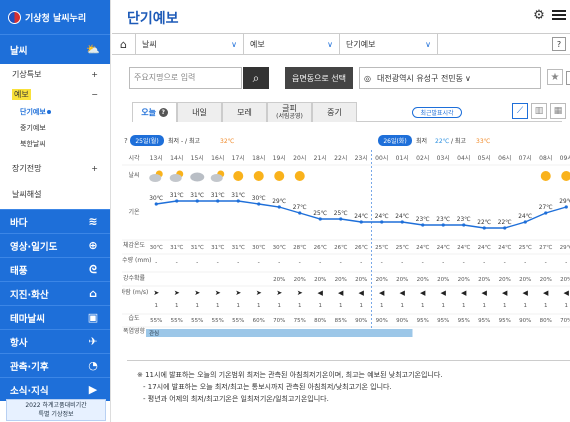 This screenshot has width=570, height=422. I want to click on temperature-label: 24℃, so click(361, 216).